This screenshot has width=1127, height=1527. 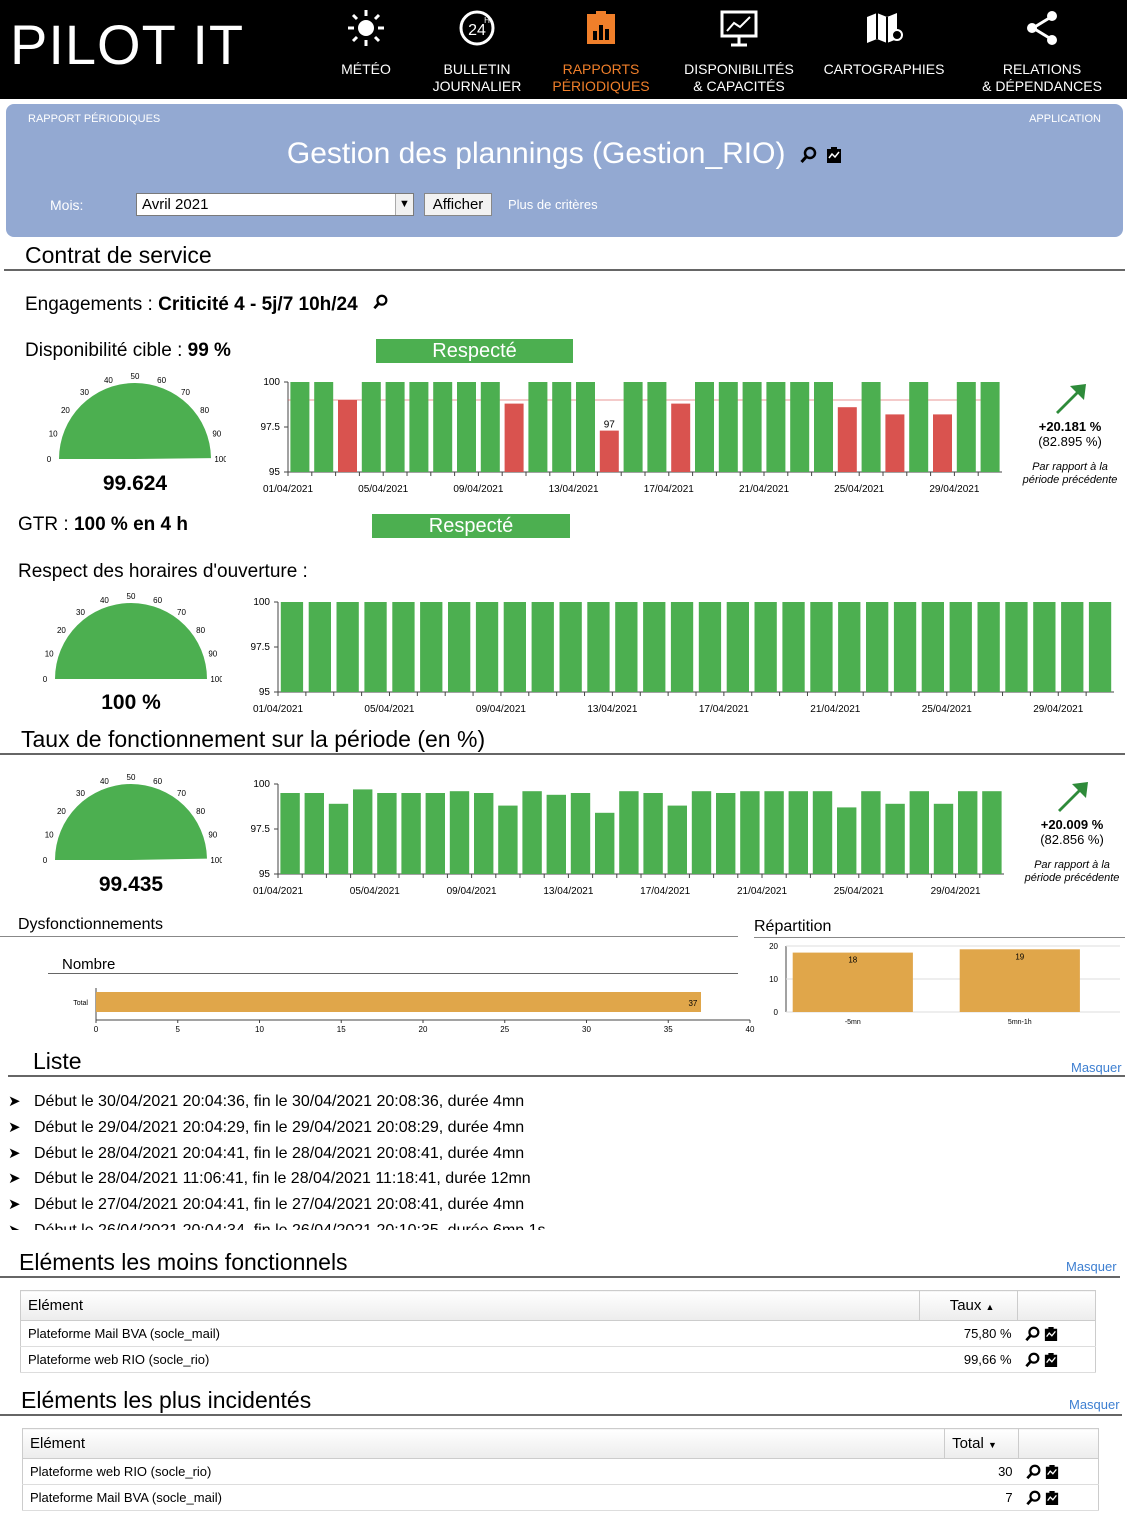 What do you see at coordinates (558, 1333) in the screenshot?
I see `table-row: Plateforme Mail BVA (socle_mail) 75,80 %` at bounding box center [558, 1333].